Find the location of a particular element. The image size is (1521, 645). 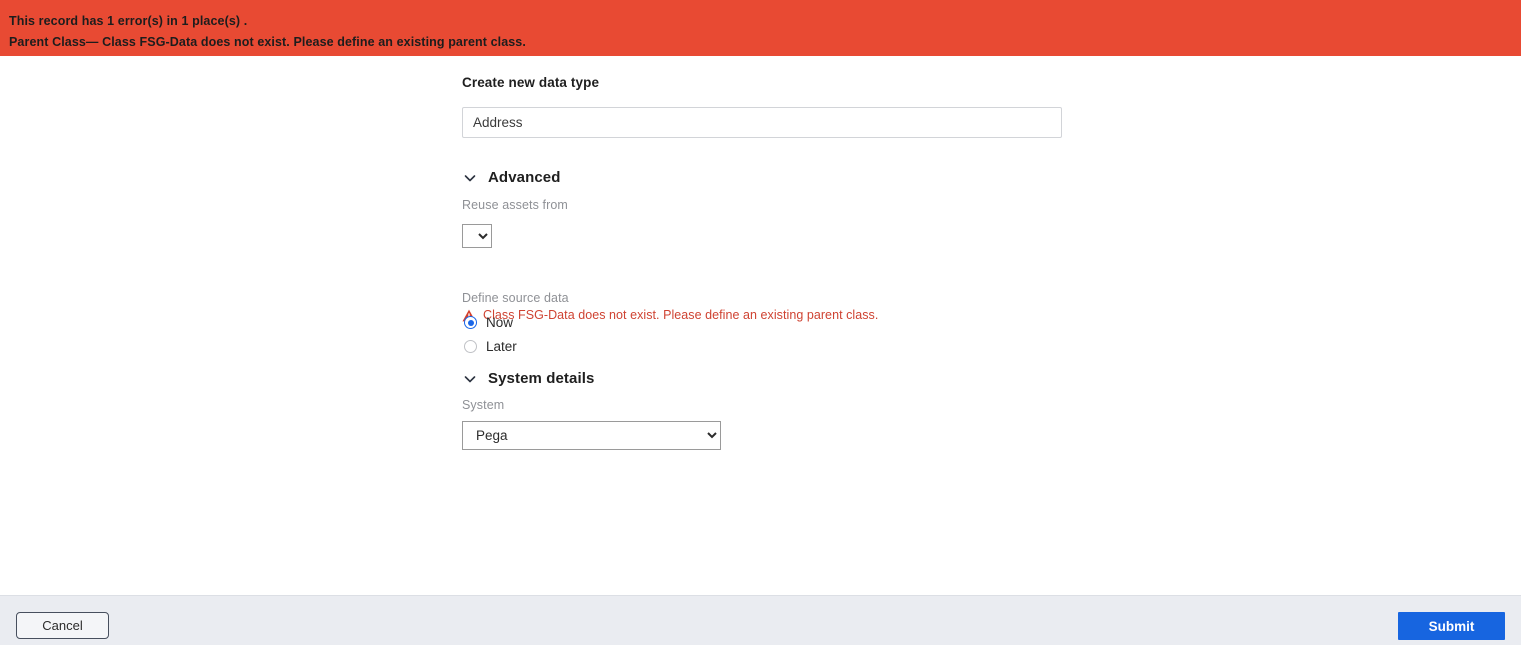

radio-option-later: Later is located at coordinates (490, 346).